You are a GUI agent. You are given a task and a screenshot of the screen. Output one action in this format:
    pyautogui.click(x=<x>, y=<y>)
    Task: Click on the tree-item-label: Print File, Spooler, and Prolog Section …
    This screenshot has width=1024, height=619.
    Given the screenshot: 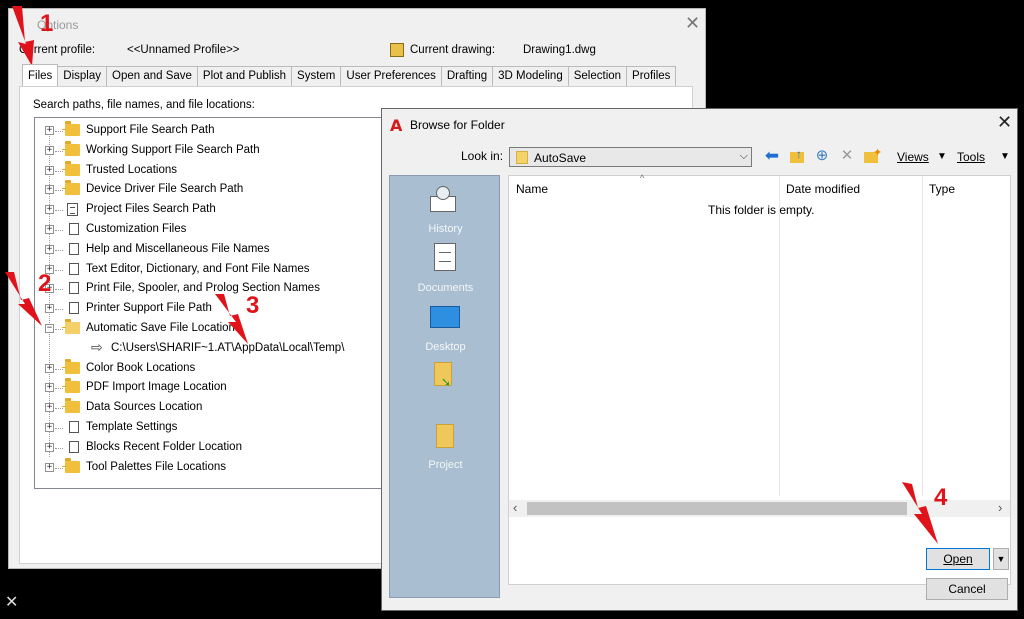 What is the action you would take?
    pyautogui.click(x=203, y=288)
    